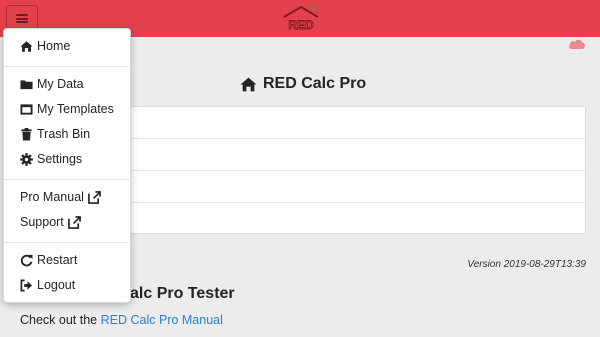 This screenshot has width=600, height=337. Describe the element at coordinates (60, 159) in the screenshot. I see `menu-item-label: Settings` at that location.